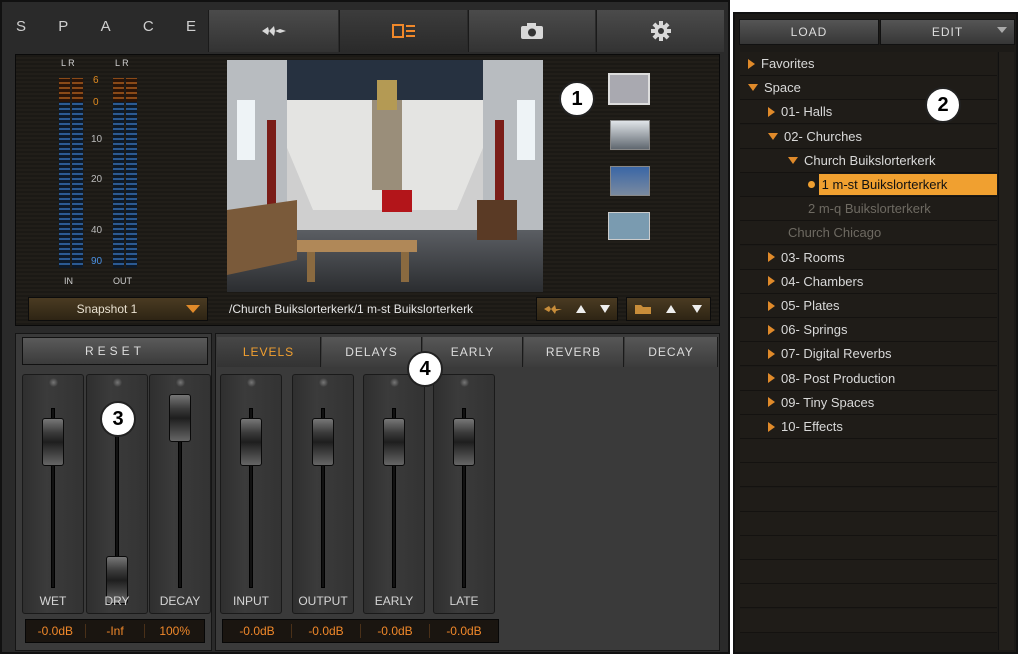 The width and height of the screenshot is (1018, 654). I want to click on preset-list-item: 05- Plates, so click(868, 306).